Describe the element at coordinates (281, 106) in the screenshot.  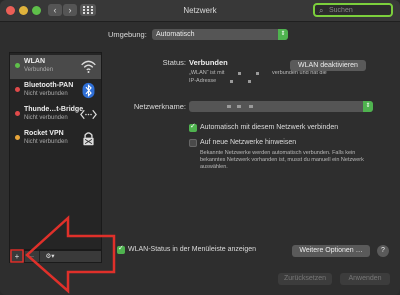
I see `network-name-select: ⇕` at that location.